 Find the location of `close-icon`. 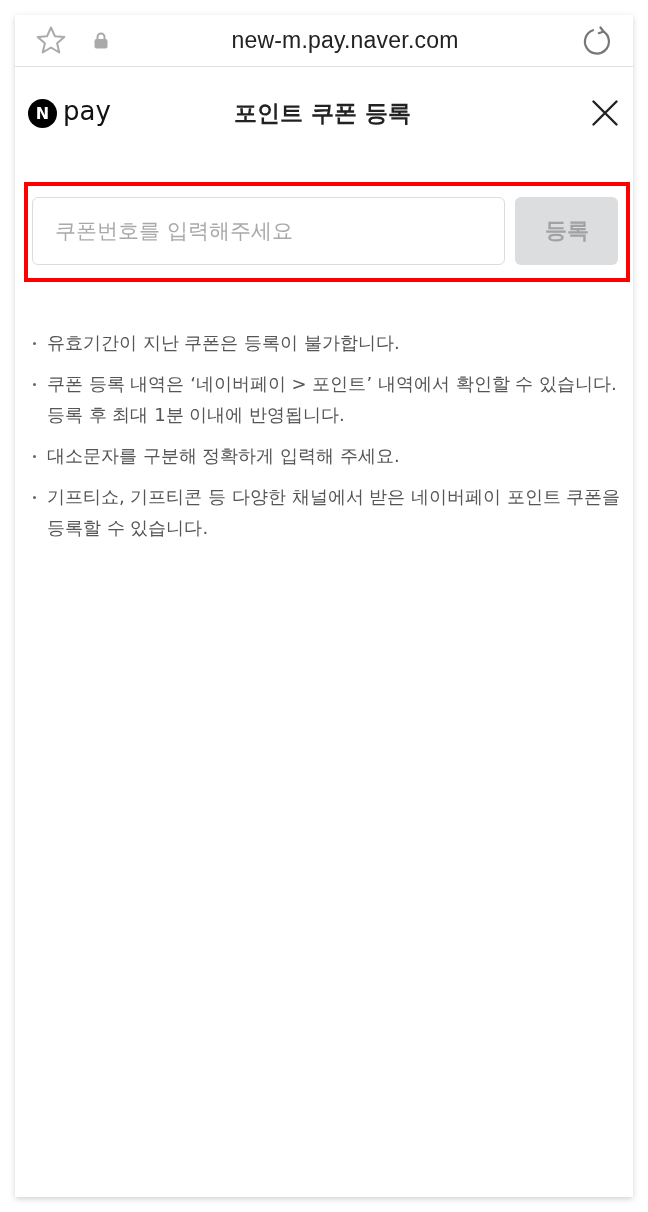

close-icon is located at coordinates (605, 113).